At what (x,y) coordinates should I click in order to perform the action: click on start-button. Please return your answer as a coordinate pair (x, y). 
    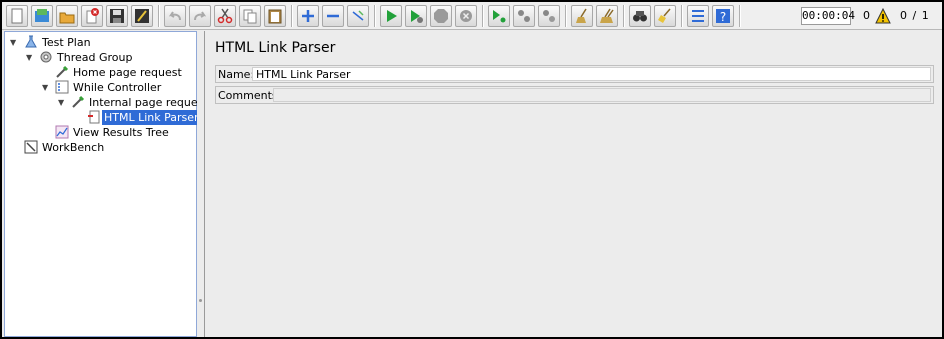
    Looking at the image, I should click on (391, 16).